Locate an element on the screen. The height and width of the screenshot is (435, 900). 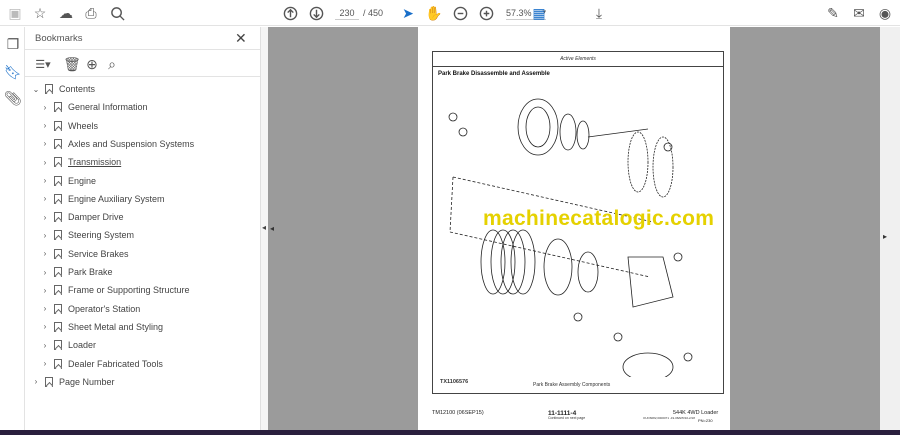
star-icon: ☆ is located at coordinates (40, 13).